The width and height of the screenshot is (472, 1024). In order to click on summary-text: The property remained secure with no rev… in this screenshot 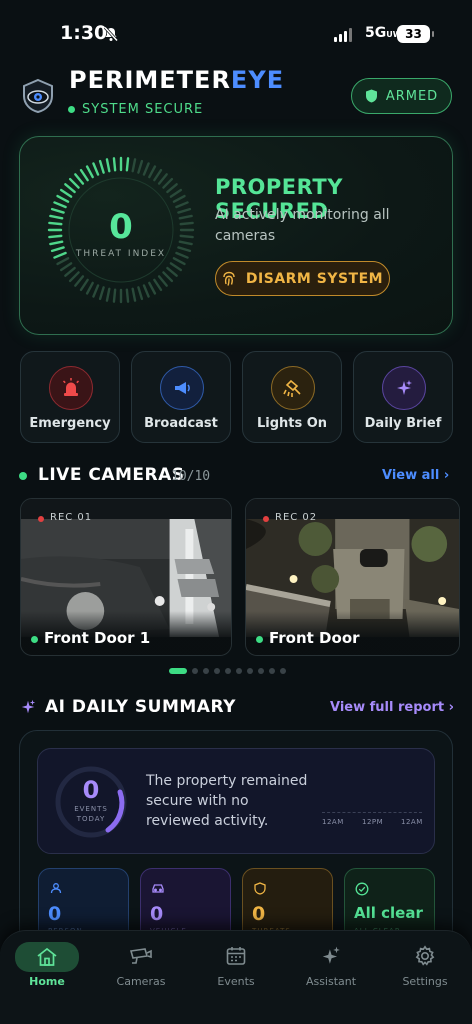, I will do `click(227, 801)`.